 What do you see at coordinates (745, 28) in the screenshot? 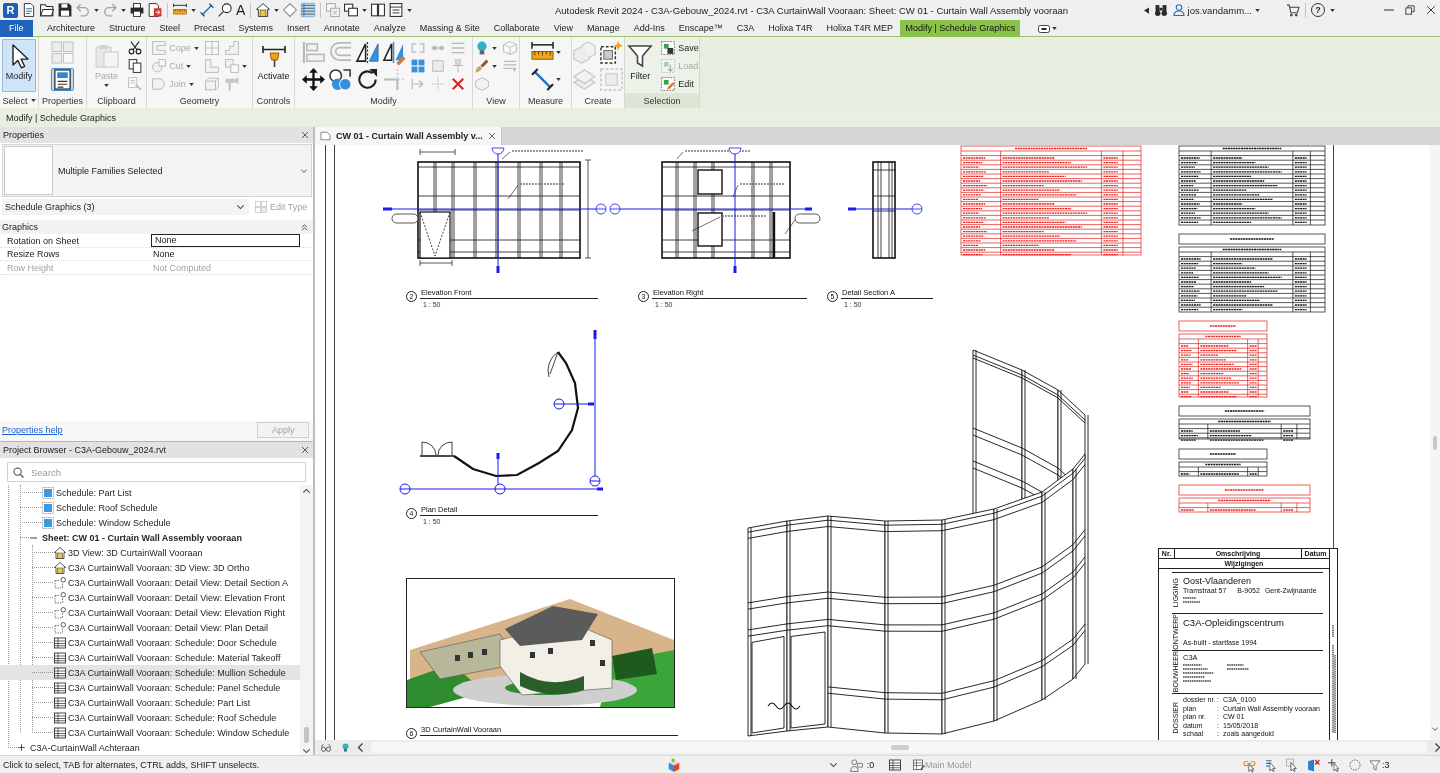
I see `ribbon-tab: C3A` at bounding box center [745, 28].